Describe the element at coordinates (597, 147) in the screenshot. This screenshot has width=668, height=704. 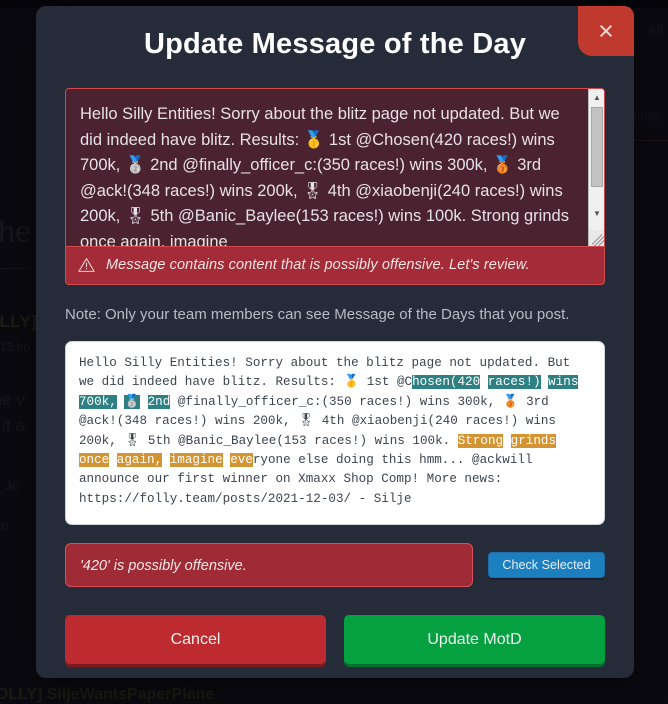
I see `scrollbar-thumb` at that location.